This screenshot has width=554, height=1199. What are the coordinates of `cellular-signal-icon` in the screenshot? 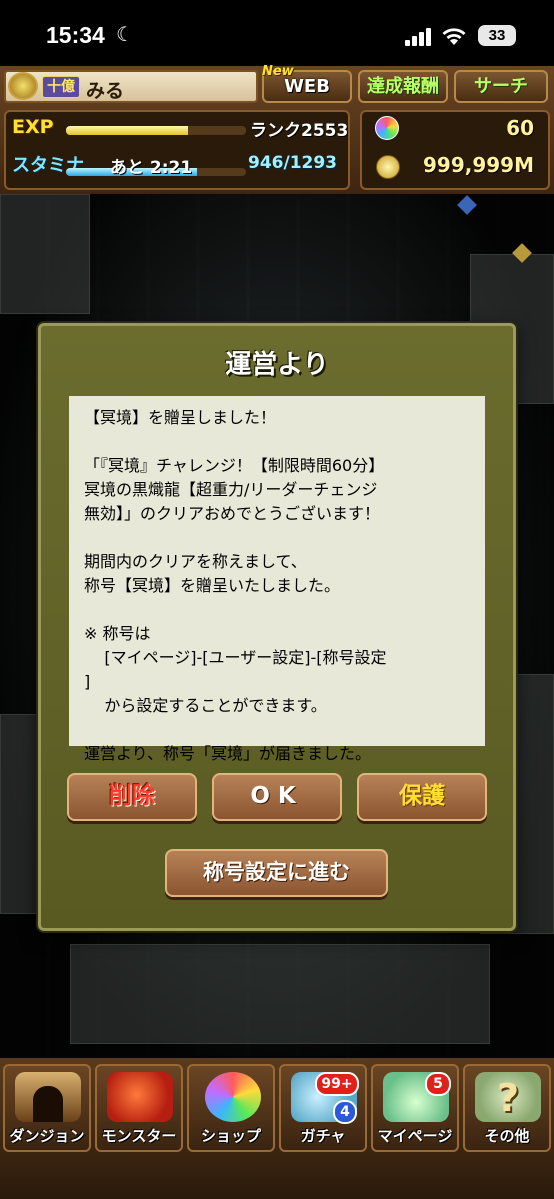 It's located at (418, 37).